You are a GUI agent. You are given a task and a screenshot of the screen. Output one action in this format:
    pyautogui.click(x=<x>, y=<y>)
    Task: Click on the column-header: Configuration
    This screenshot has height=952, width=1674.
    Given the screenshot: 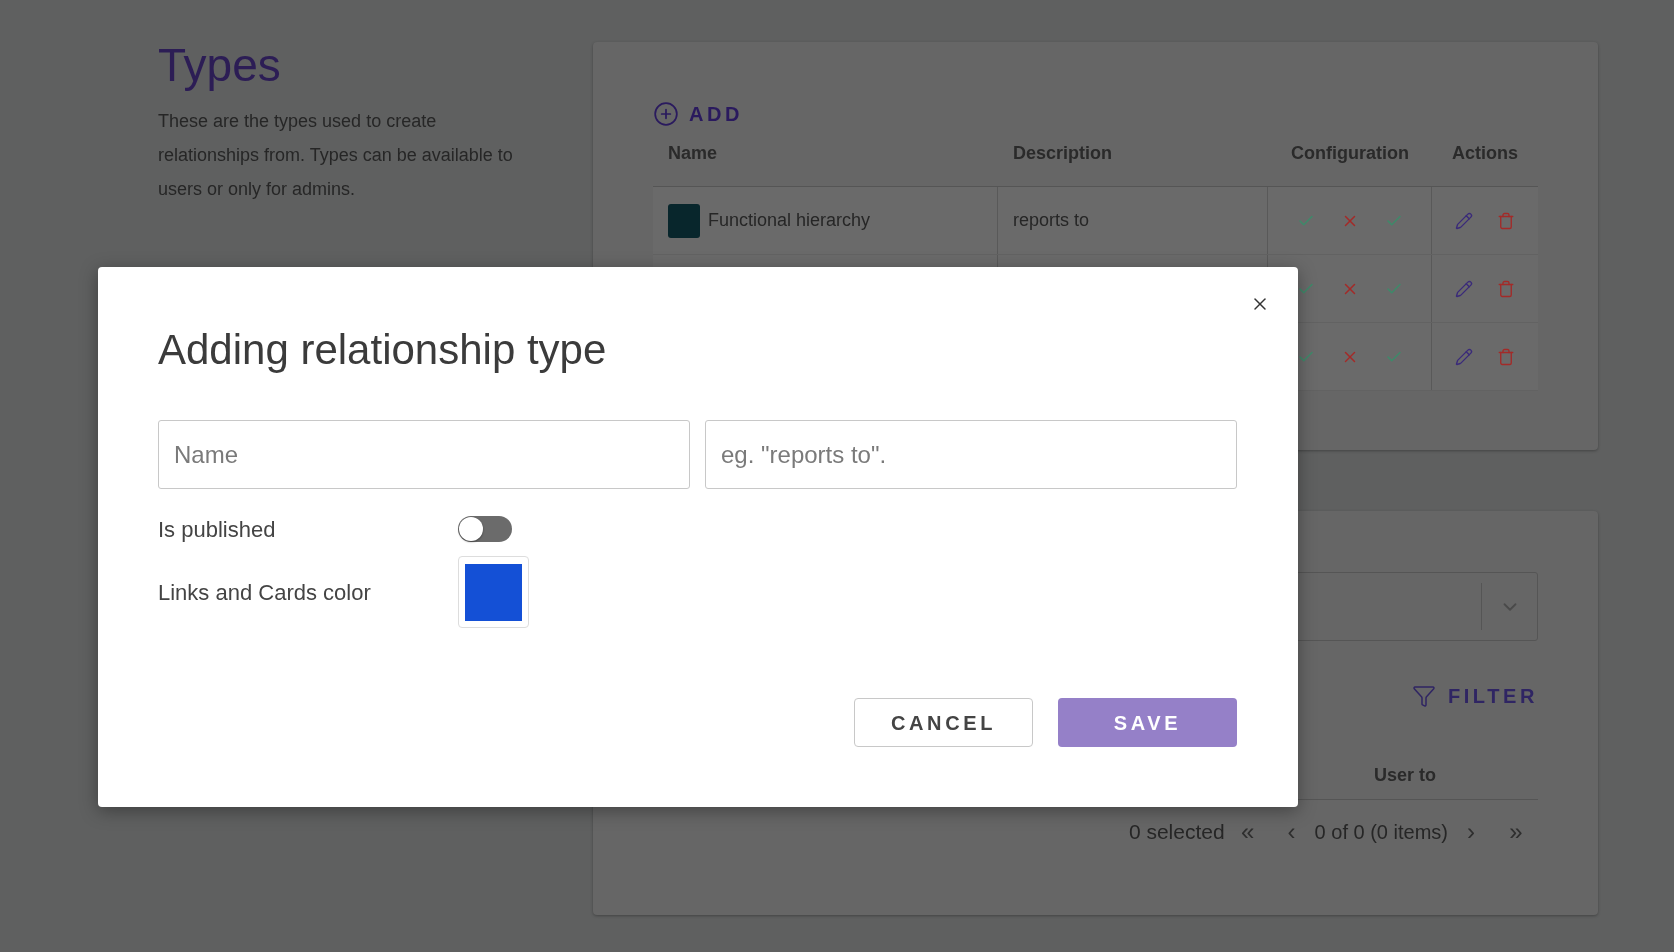 What is the action you would take?
    pyautogui.click(x=1350, y=153)
    